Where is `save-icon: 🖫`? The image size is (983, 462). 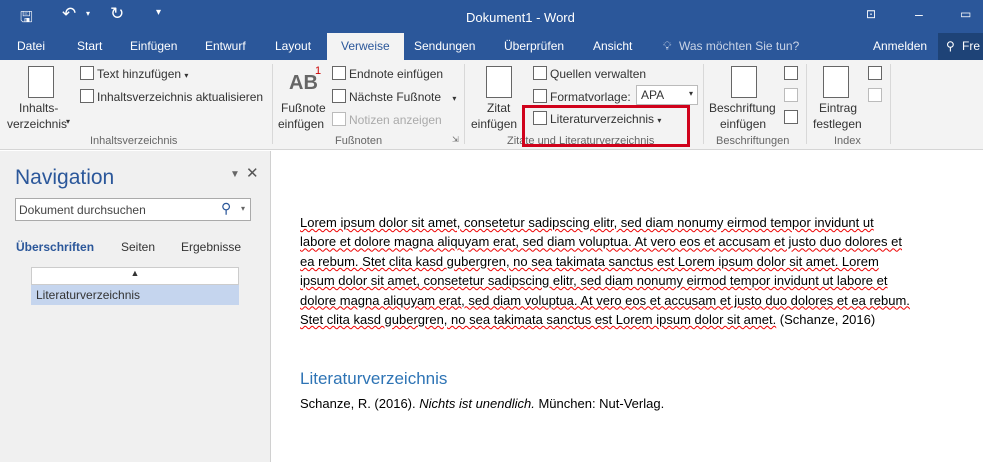
save-icon: 🖫 is located at coordinates (26, 19).